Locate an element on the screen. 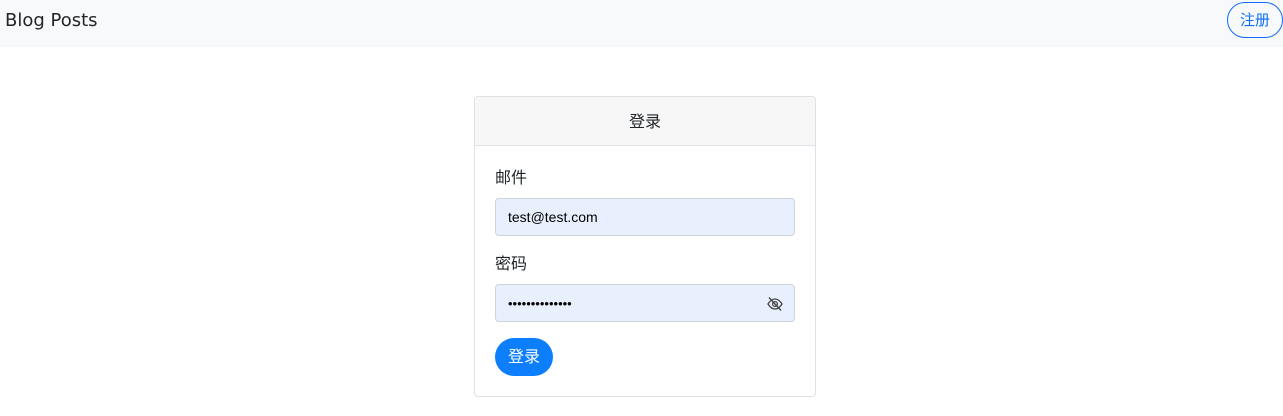 Image resolution: width=1283 pixels, height=416 pixels. email-field-wrapper is located at coordinates (645, 217).